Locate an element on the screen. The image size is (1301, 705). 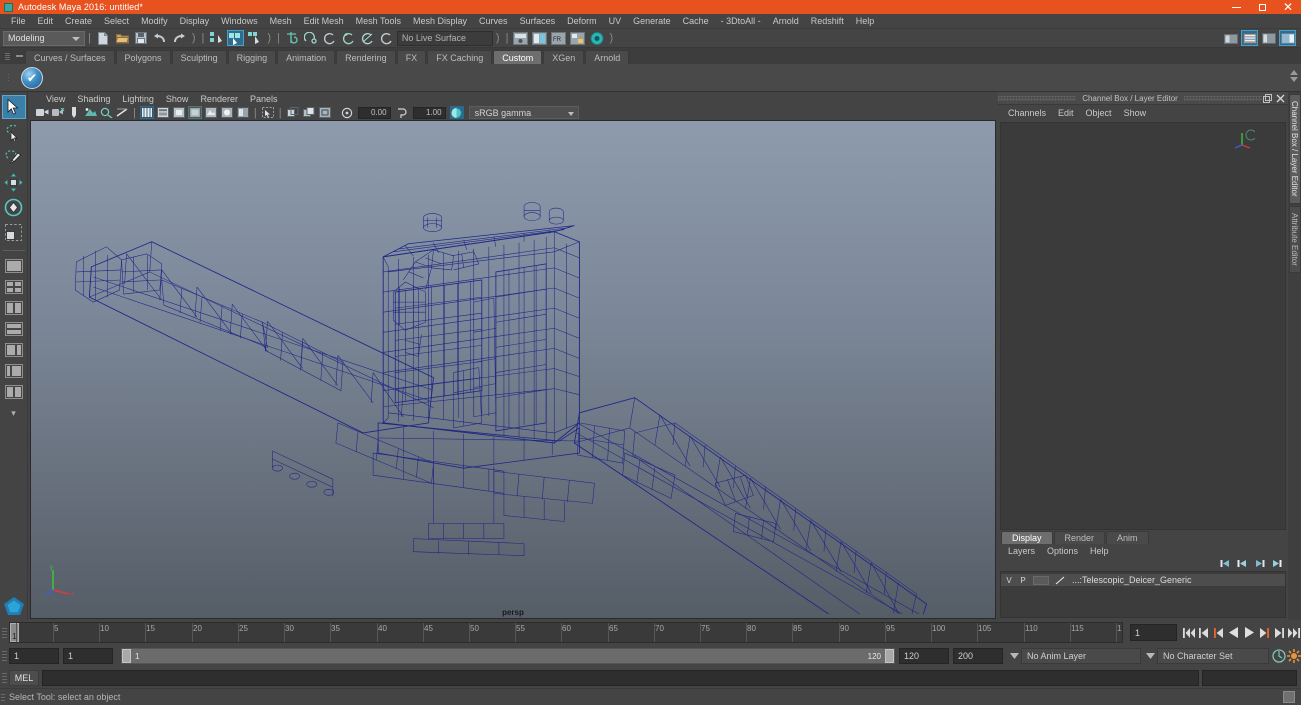
three-pane-layout is located at coordinates (14, 350).